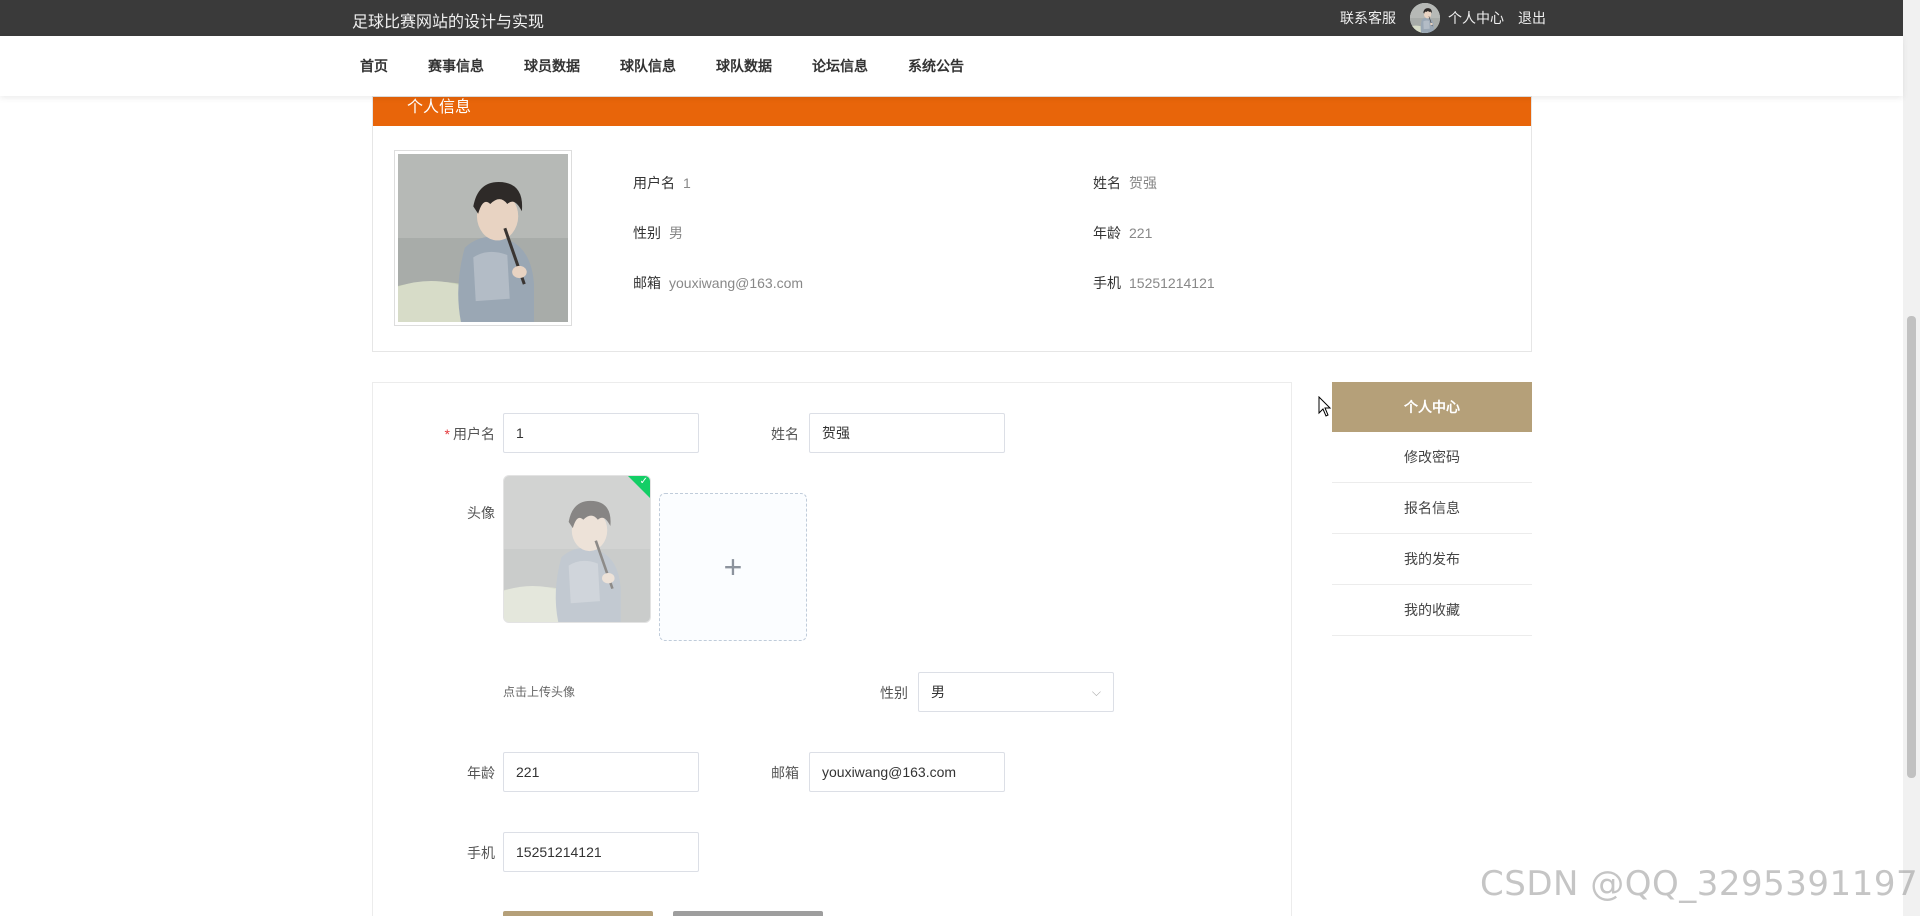 The image size is (1920, 916). I want to click on email-label: 邮箱, so click(785, 773).